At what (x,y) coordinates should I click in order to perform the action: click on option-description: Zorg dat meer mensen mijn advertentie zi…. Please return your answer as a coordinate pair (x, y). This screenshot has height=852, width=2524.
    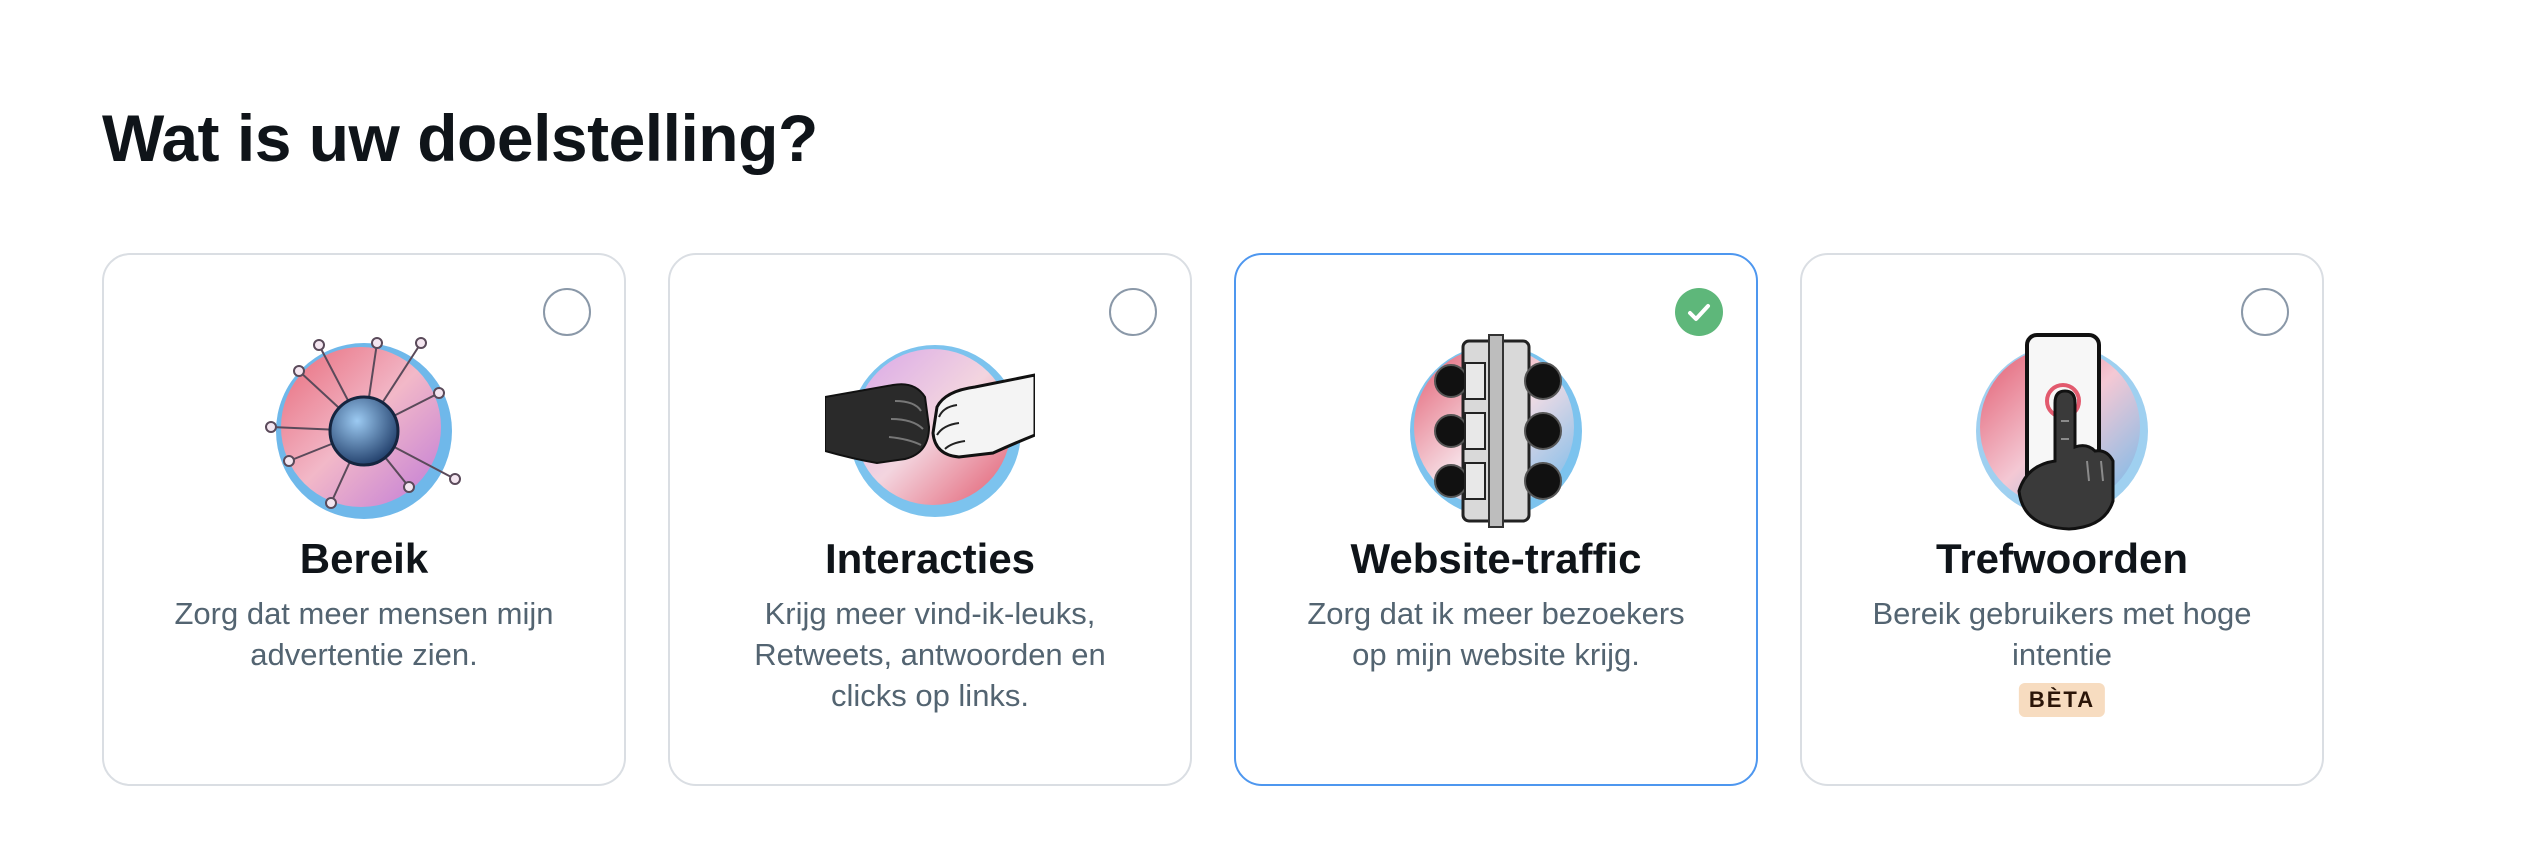
    Looking at the image, I should click on (364, 634).